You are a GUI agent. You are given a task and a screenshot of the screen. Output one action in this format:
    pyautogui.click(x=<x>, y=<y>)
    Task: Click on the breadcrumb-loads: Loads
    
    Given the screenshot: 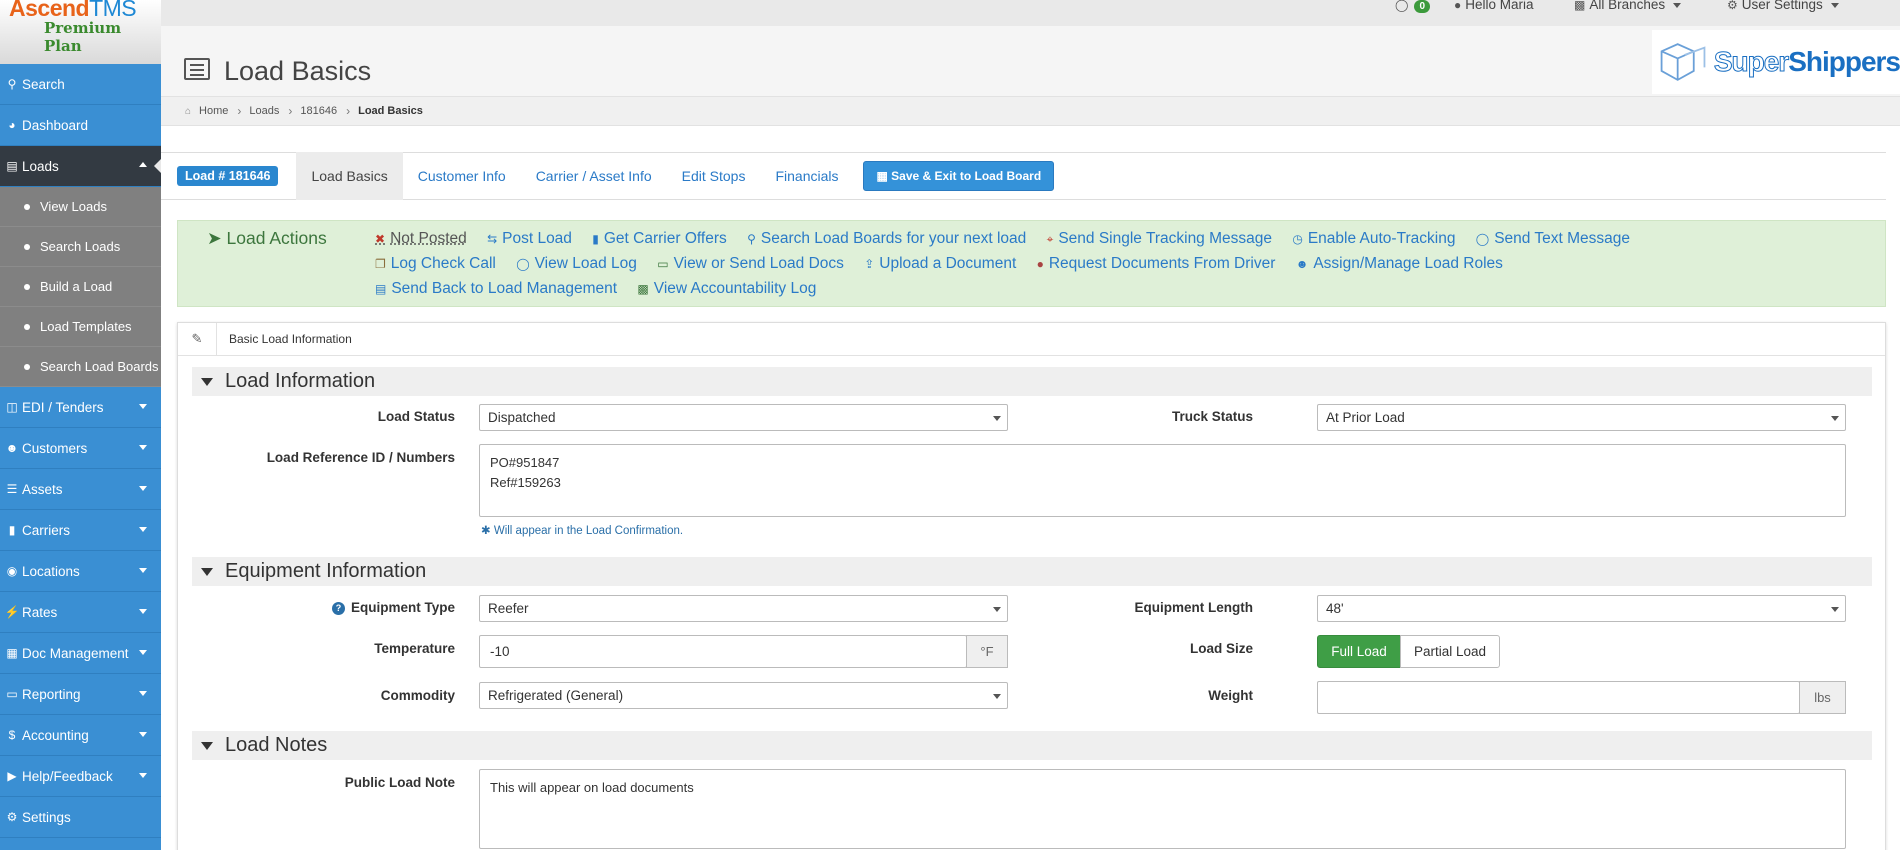 What is the action you would take?
    pyautogui.click(x=264, y=111)
    